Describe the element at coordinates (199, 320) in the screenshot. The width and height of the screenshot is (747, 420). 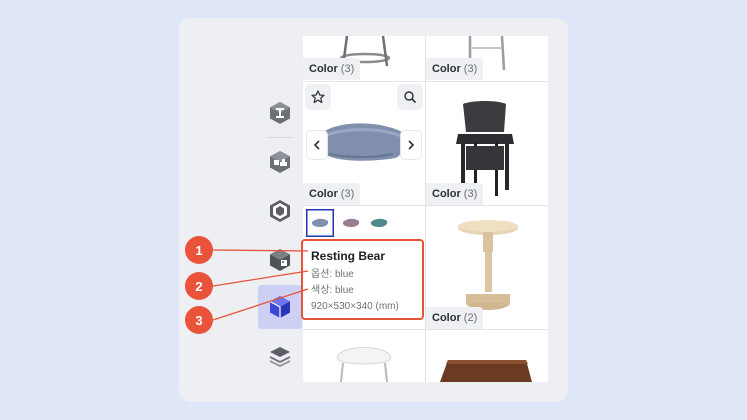
I see `callout-badge-3: 3` at that location.